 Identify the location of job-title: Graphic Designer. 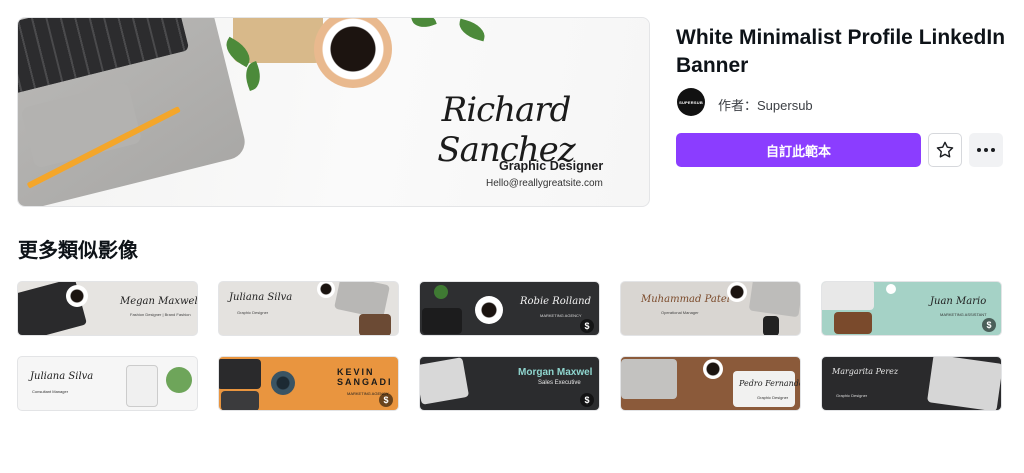
(551, 166).